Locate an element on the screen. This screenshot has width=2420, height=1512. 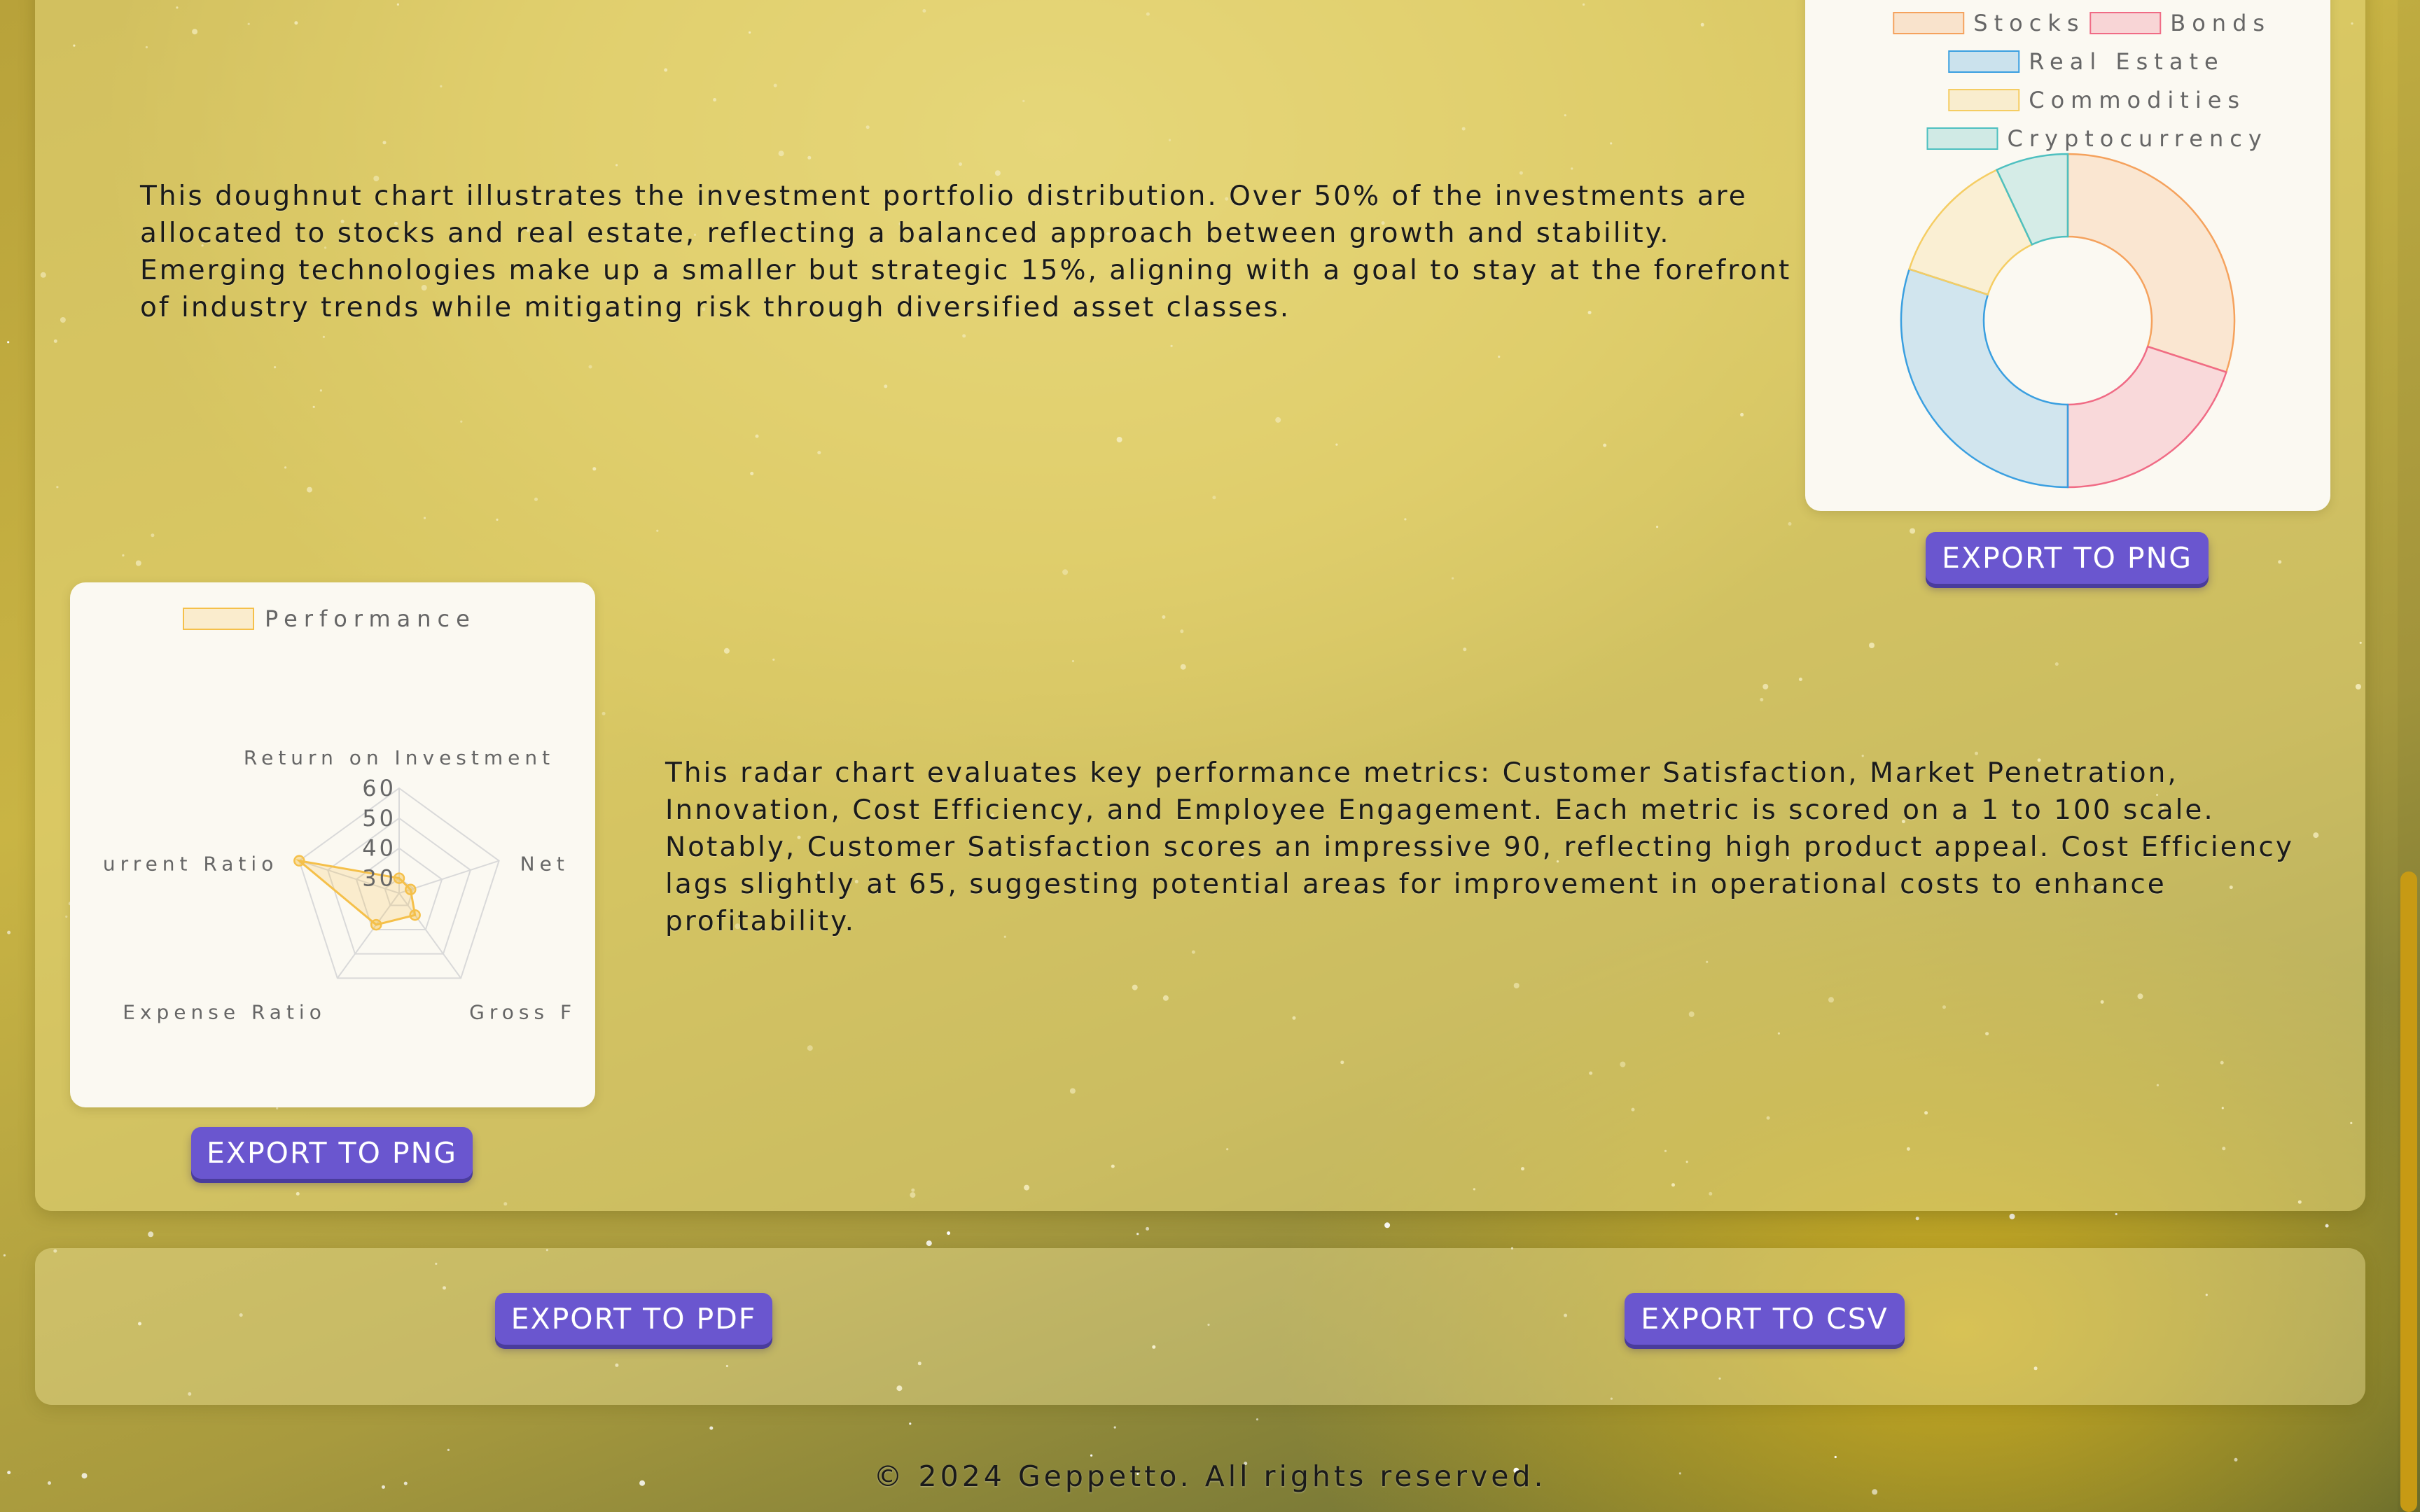
legend-item-real-estate: Real Estate is located at coordinates (2086, 61).